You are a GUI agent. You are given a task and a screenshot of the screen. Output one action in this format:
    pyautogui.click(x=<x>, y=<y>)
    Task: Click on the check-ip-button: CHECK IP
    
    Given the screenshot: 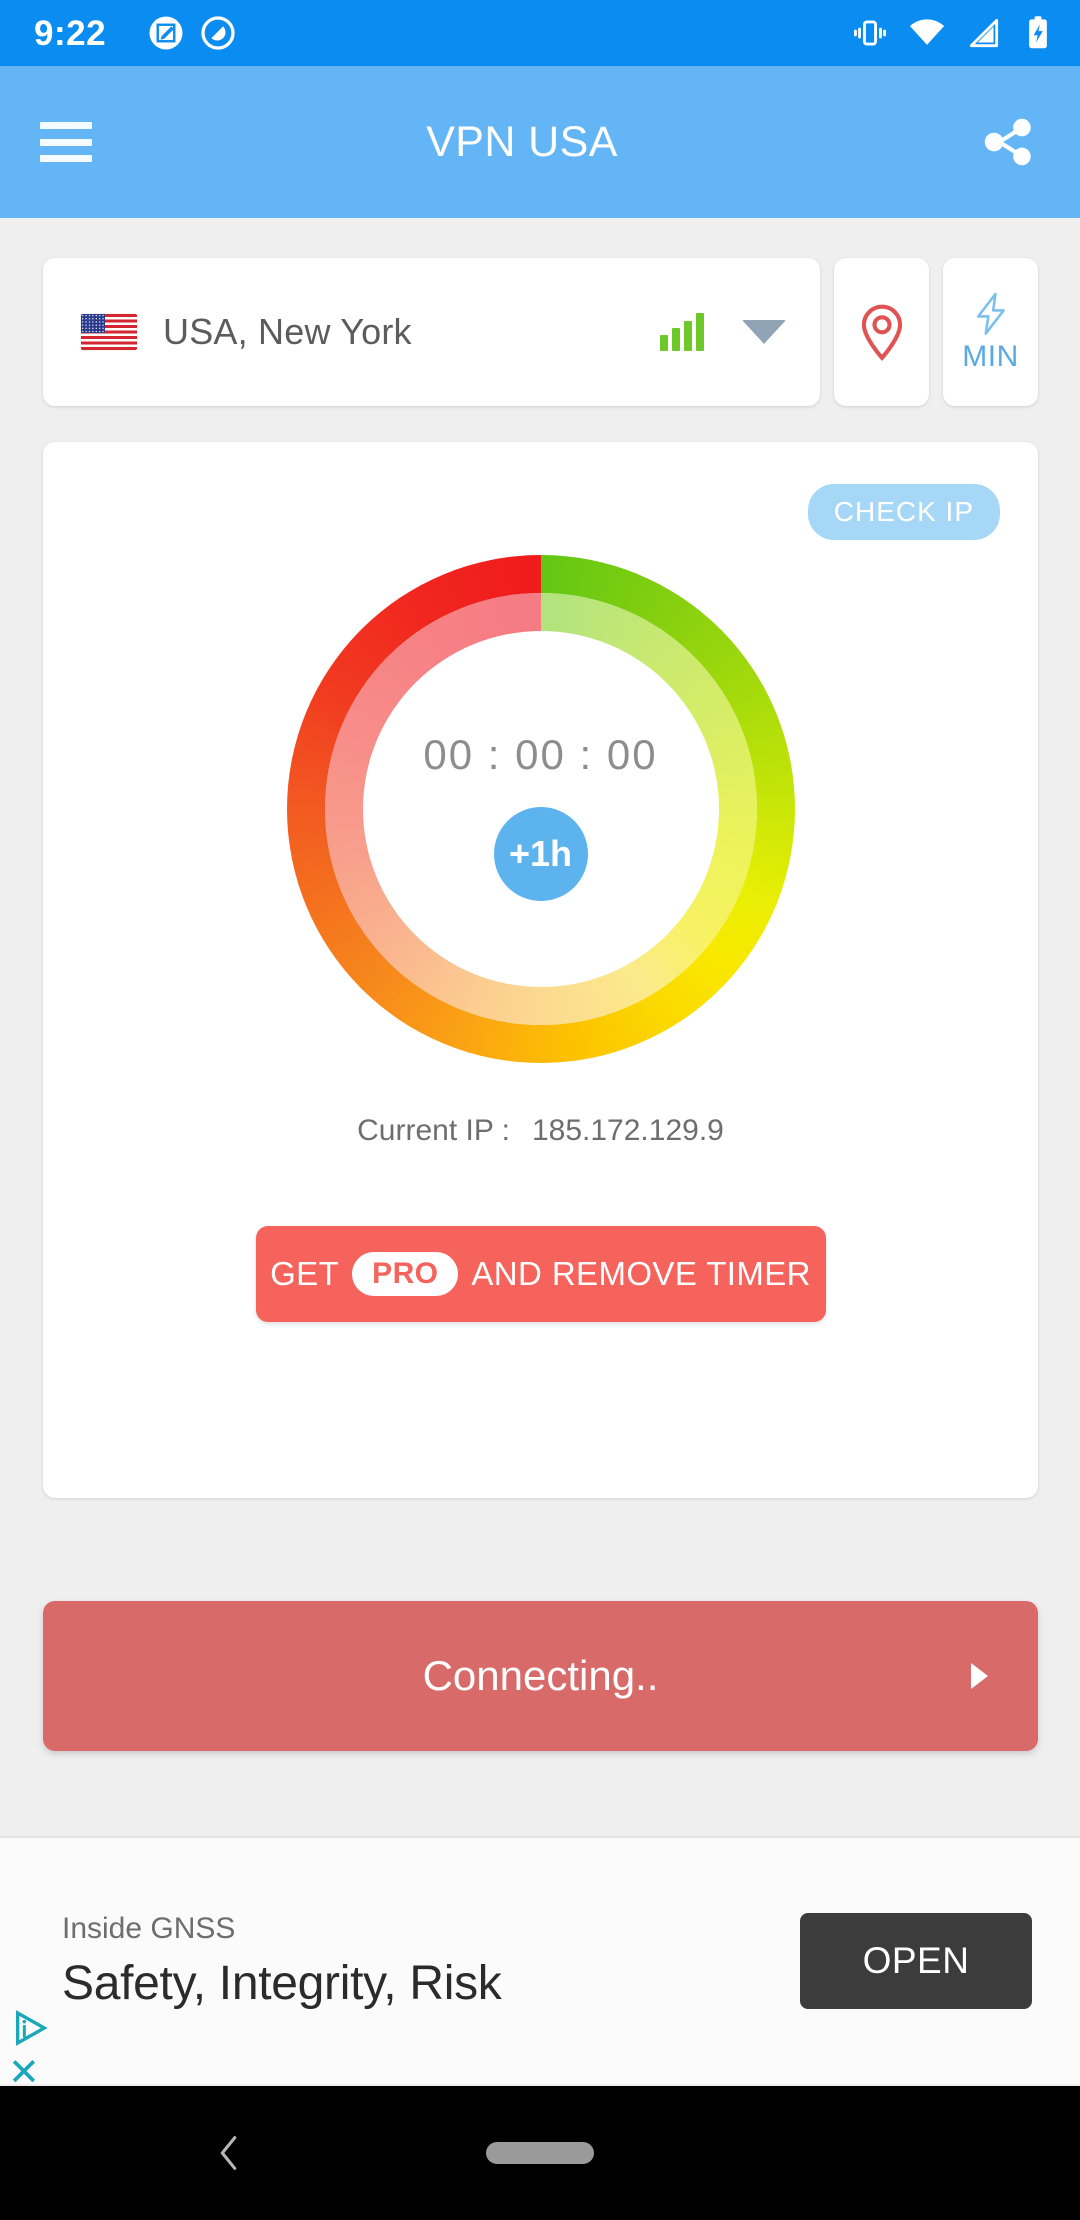 What is the action you would take?
    pyautogui.click(x=903, y=512)
    